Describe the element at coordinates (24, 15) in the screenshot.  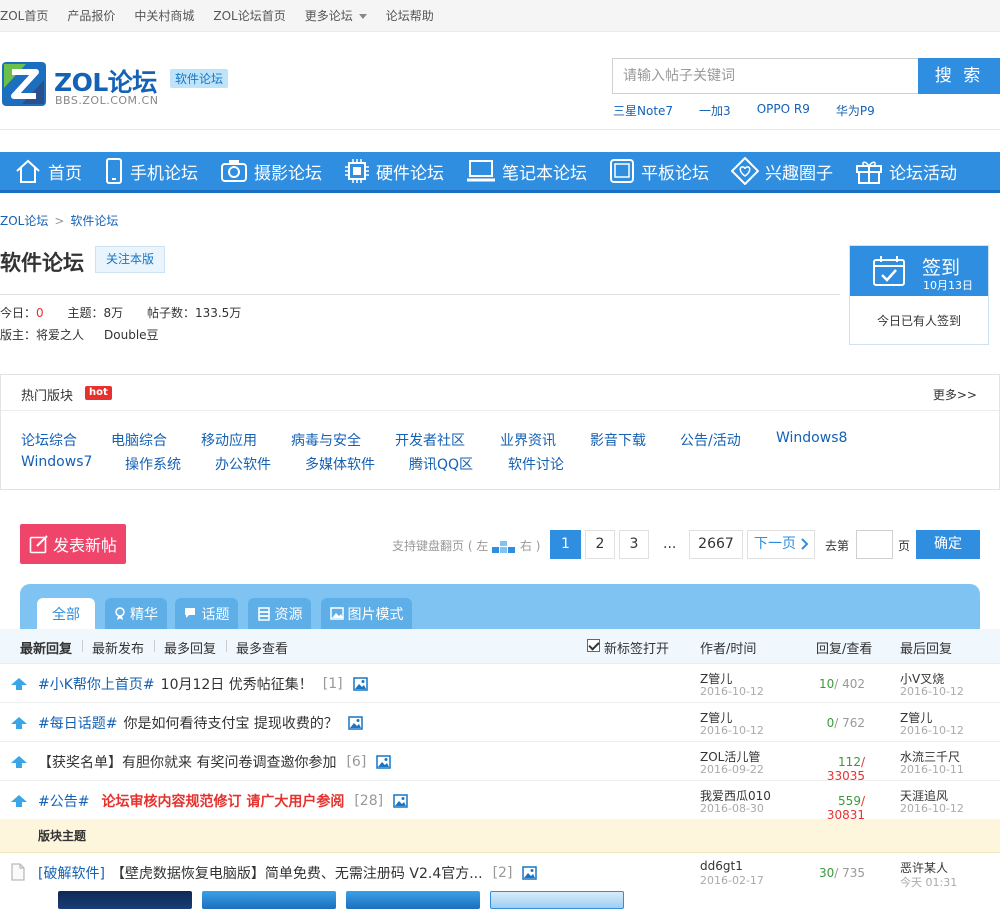
I see `top-link-zol-home: ZOL首页` at that location.